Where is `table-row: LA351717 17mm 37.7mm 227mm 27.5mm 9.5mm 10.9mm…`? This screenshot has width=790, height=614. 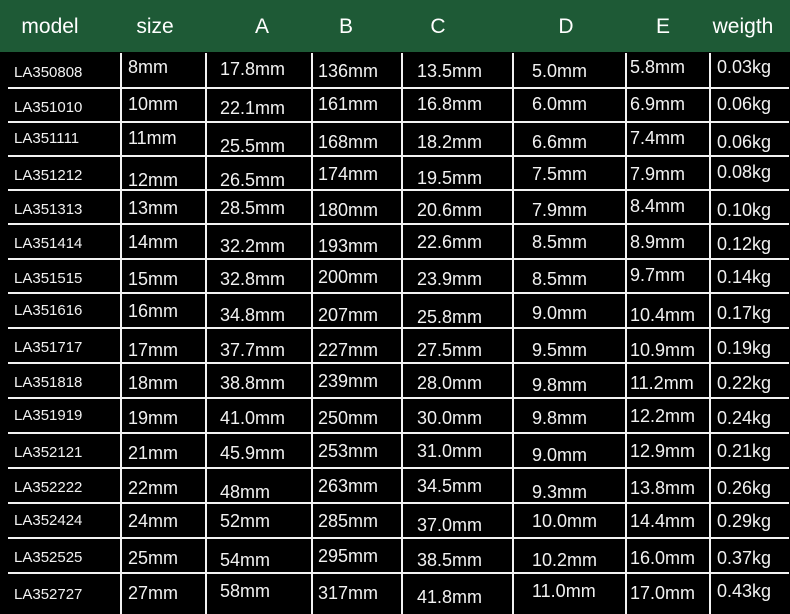
table-row: LA351717 17mm 37.7mm 227mm 27.5mm 9.5mm 10.9mm… is located at coordinates (398, 345).